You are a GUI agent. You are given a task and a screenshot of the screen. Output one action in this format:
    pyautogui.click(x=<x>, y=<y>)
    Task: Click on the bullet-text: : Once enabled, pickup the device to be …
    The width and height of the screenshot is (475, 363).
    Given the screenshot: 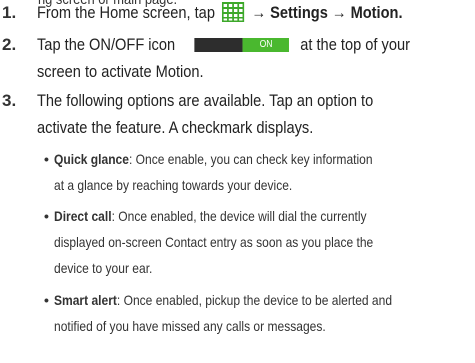 What is the action you would take?
    pyautogui.click(x=254, y=300)
    